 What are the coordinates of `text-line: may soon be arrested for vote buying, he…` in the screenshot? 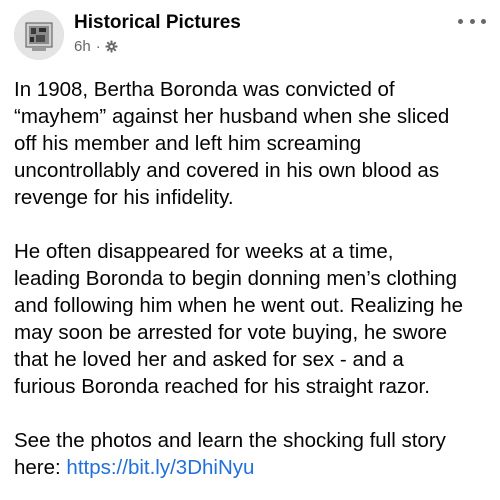 It's located at (231, 332).